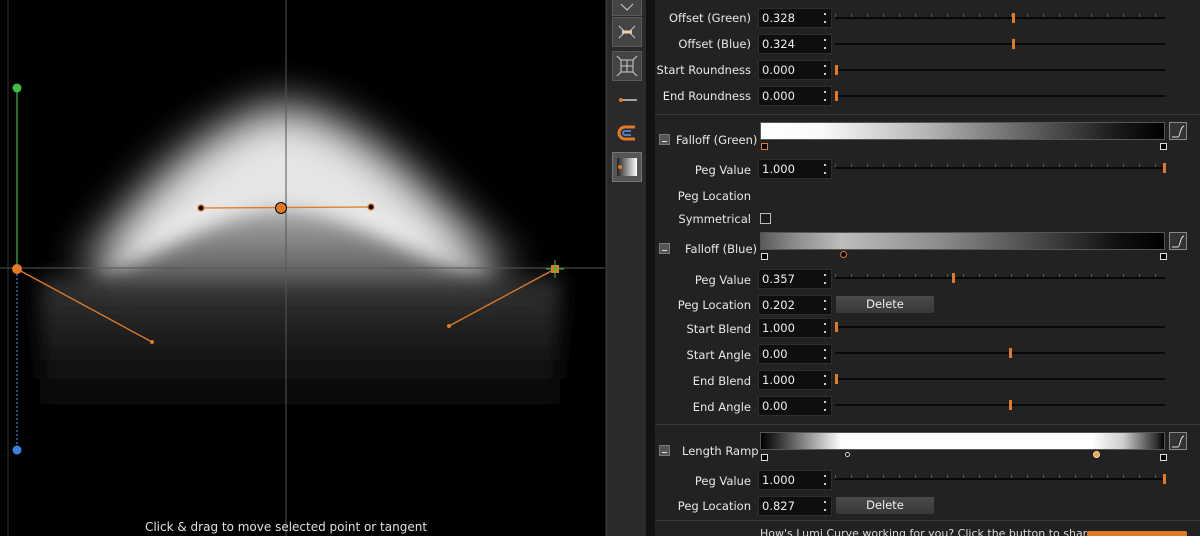 Image resolution: width=1200 pixels, height=536 pixels. What do you see at coordinates (795, 18) in the screenshot?
I see `offset-green-field: 0.328` at bounding box center [795, 18].